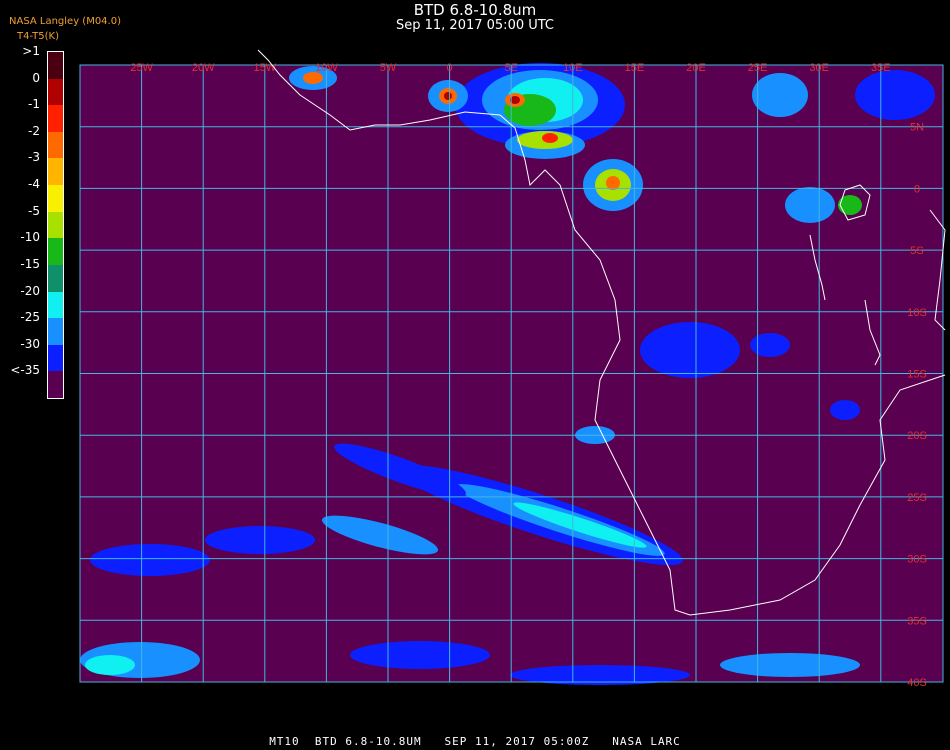 The image size is (950, 750). Describe the element at coordinates (917, 375) in the screenshot. I see `grid-label: 15S` at that location.